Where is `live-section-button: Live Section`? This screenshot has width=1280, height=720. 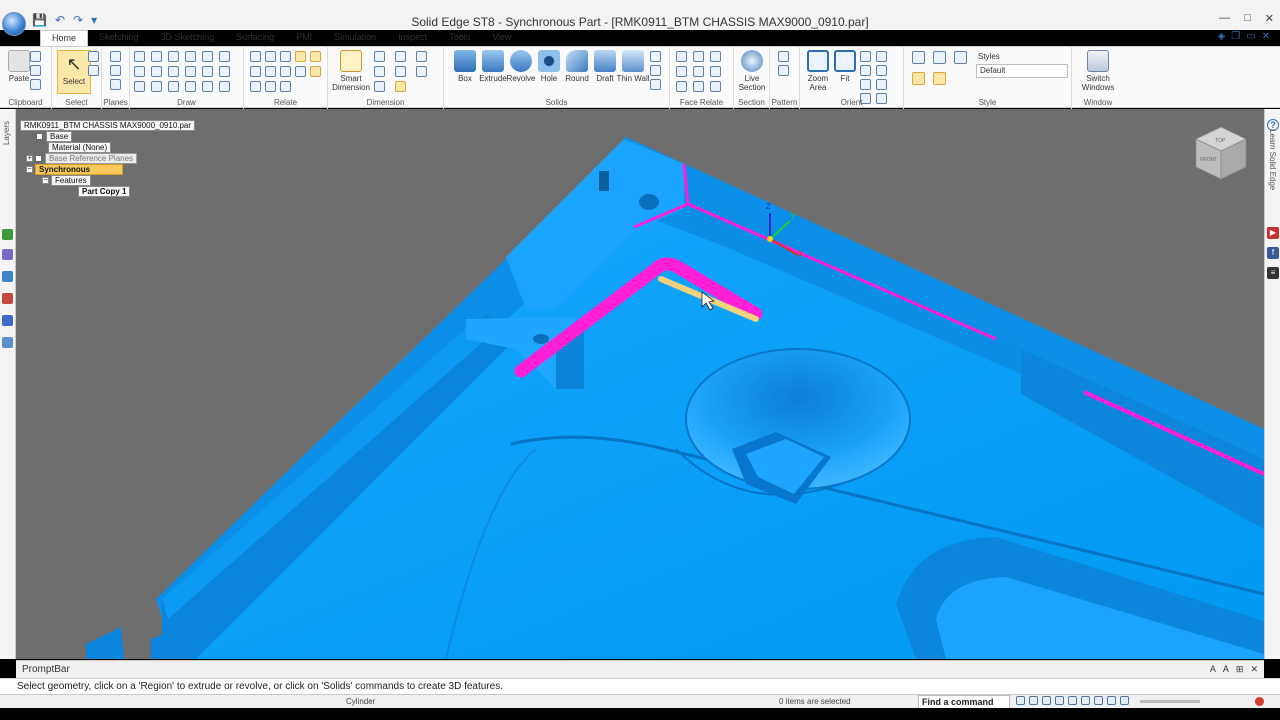
live-section-button: Live Section is located at coordinates (752, 71).